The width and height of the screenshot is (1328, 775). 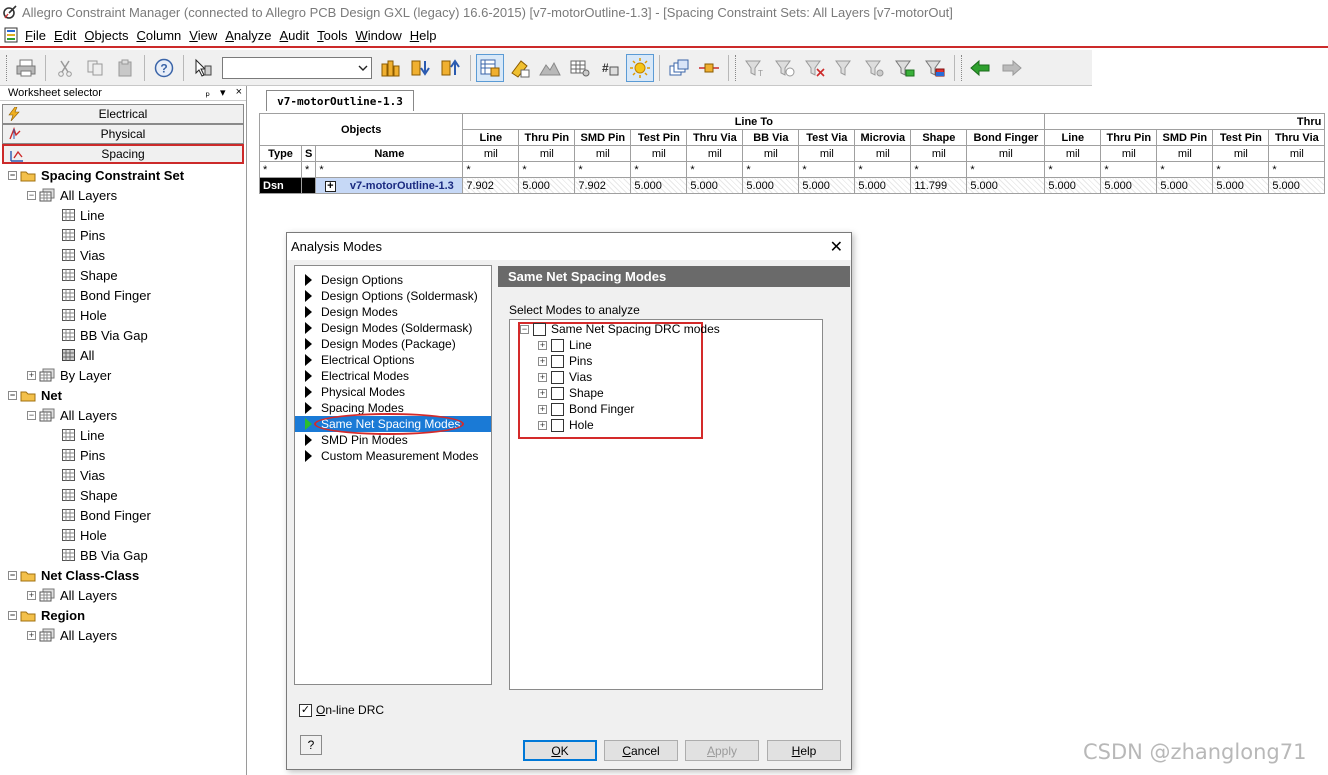 I want to click on menu-item-objects: Objects, so click(x=107, y=35).